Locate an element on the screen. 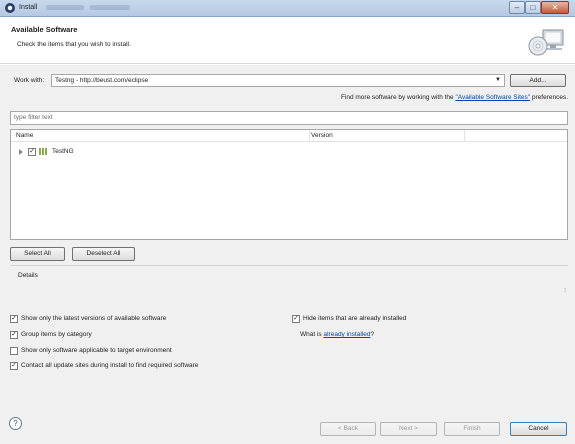 The width and height of the screenshot is (575, 444). testng-label: TestNG is located at coordinates (63, 151).